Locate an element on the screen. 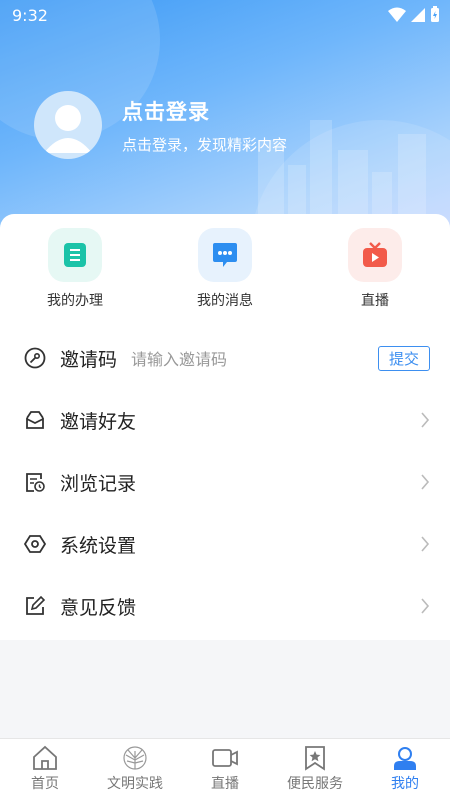 This screenshot has width=450, height=800. shortcut-label: 直播 is located at coordinates (375, 301).